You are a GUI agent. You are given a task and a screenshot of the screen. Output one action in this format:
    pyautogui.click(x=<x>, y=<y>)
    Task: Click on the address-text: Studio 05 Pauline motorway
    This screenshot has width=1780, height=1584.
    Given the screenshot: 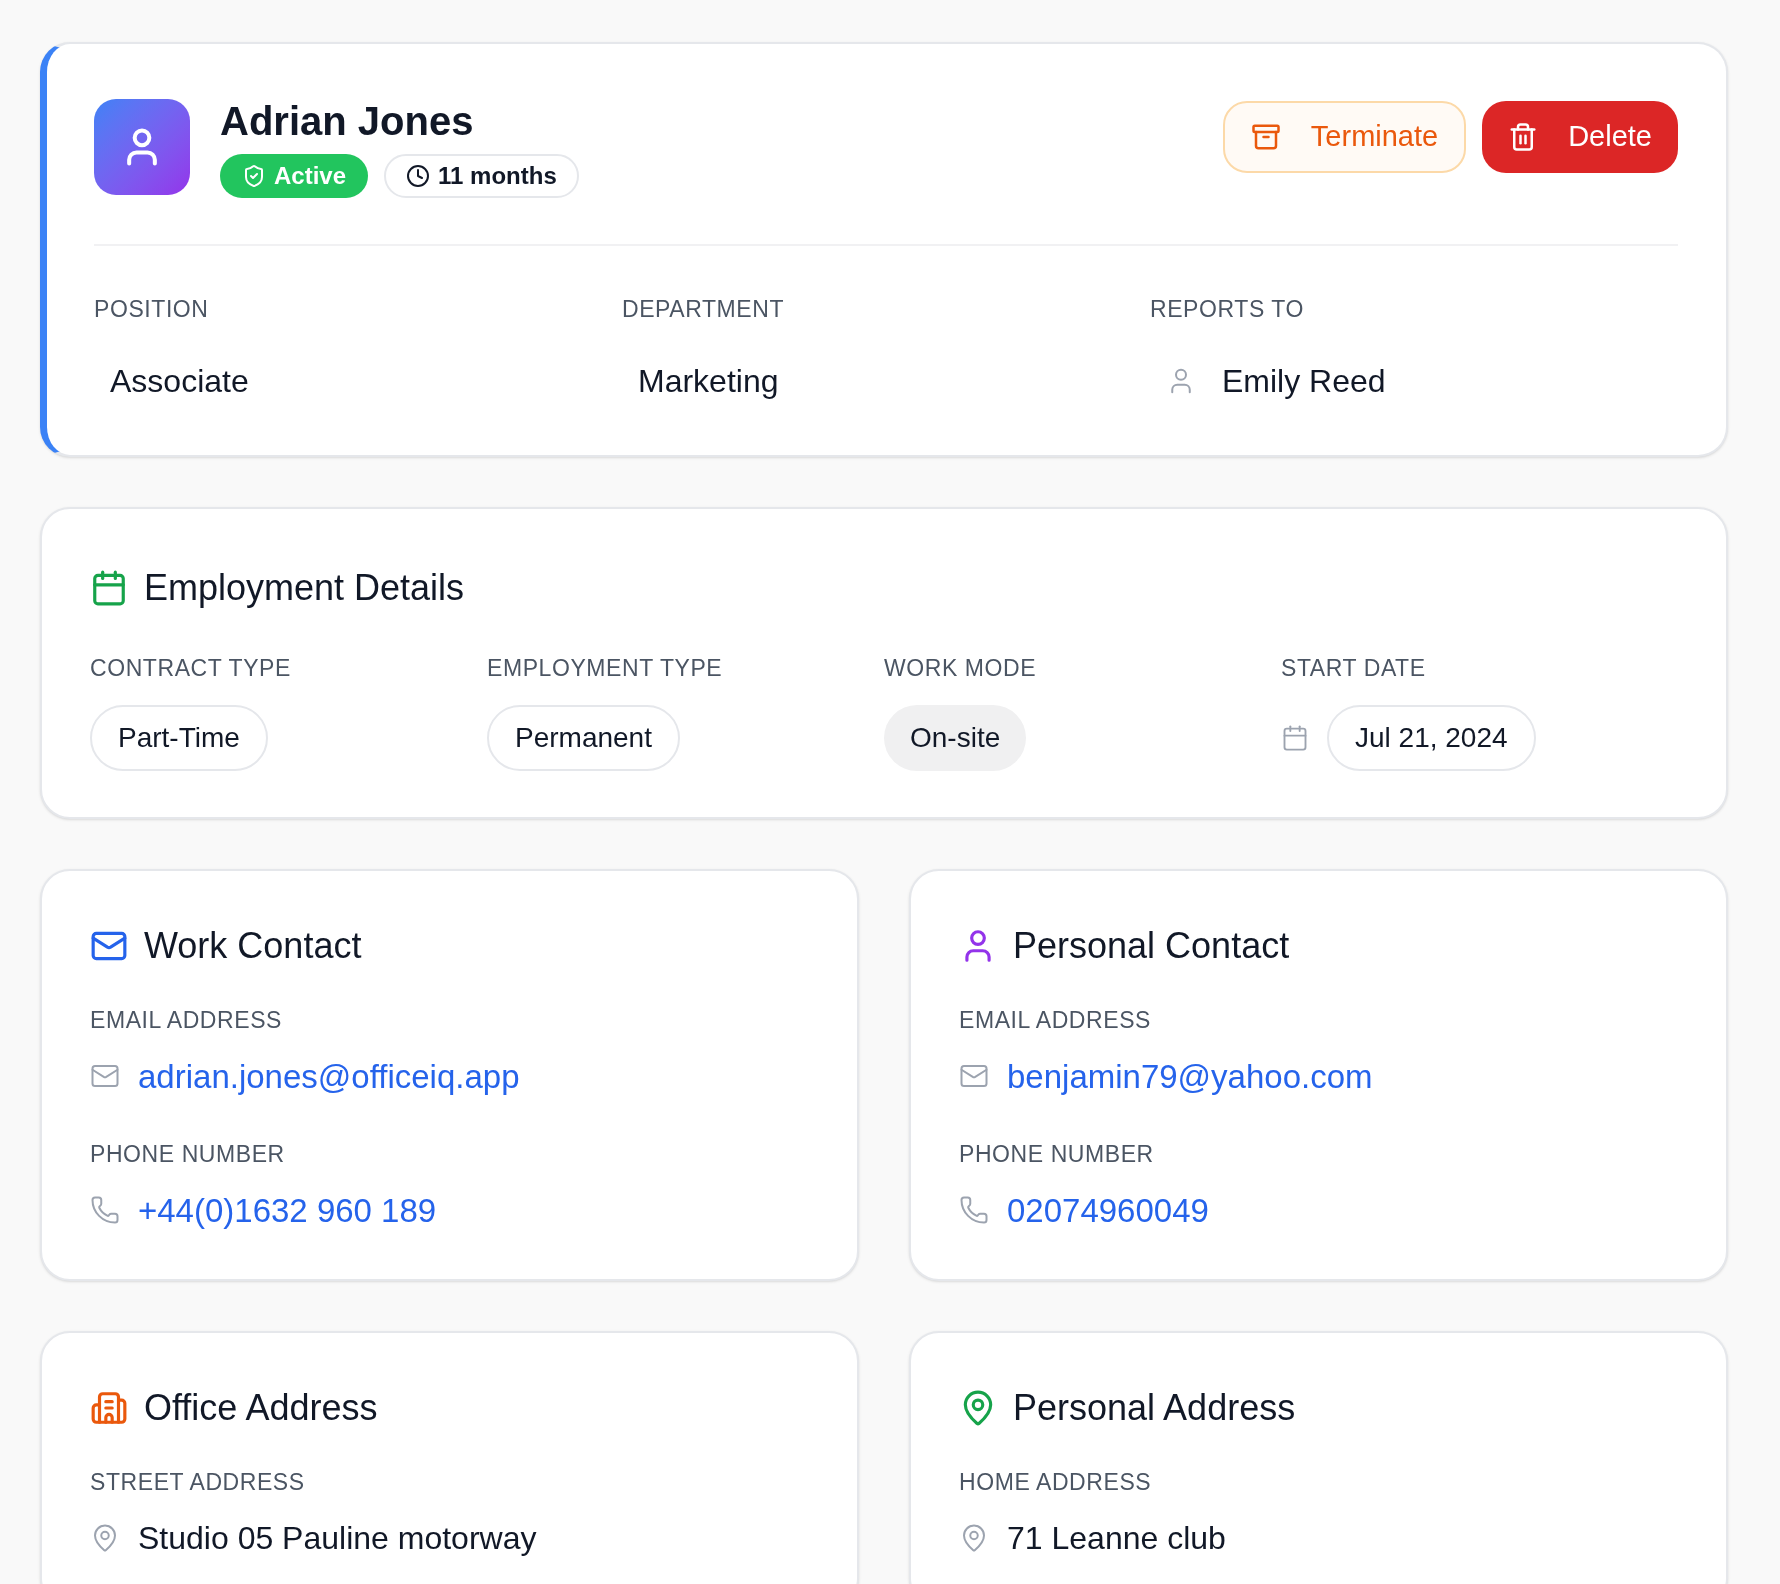 What is the action you would take?
    pyautogui.click(x=337, y=1538)
    